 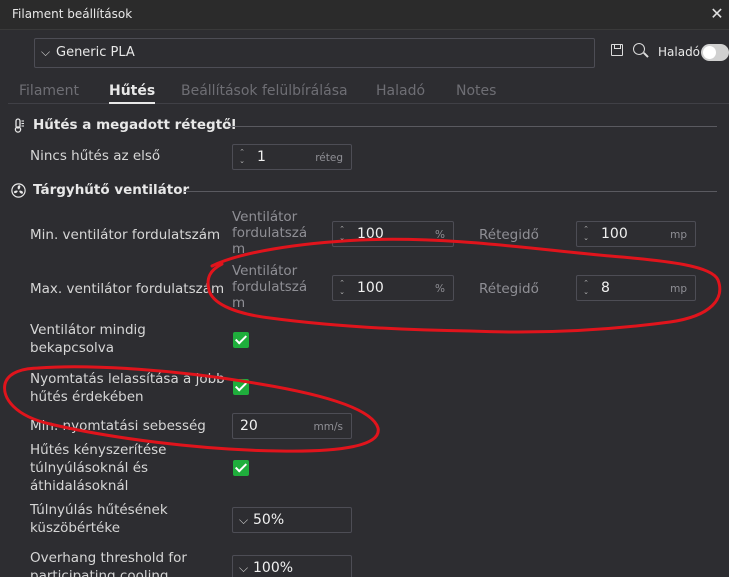 What do you see at coordinates (111, 190) in the screenshot?
I see `section-title: Tárgyhűtő ventilátor` at bounding box center [111, 190].